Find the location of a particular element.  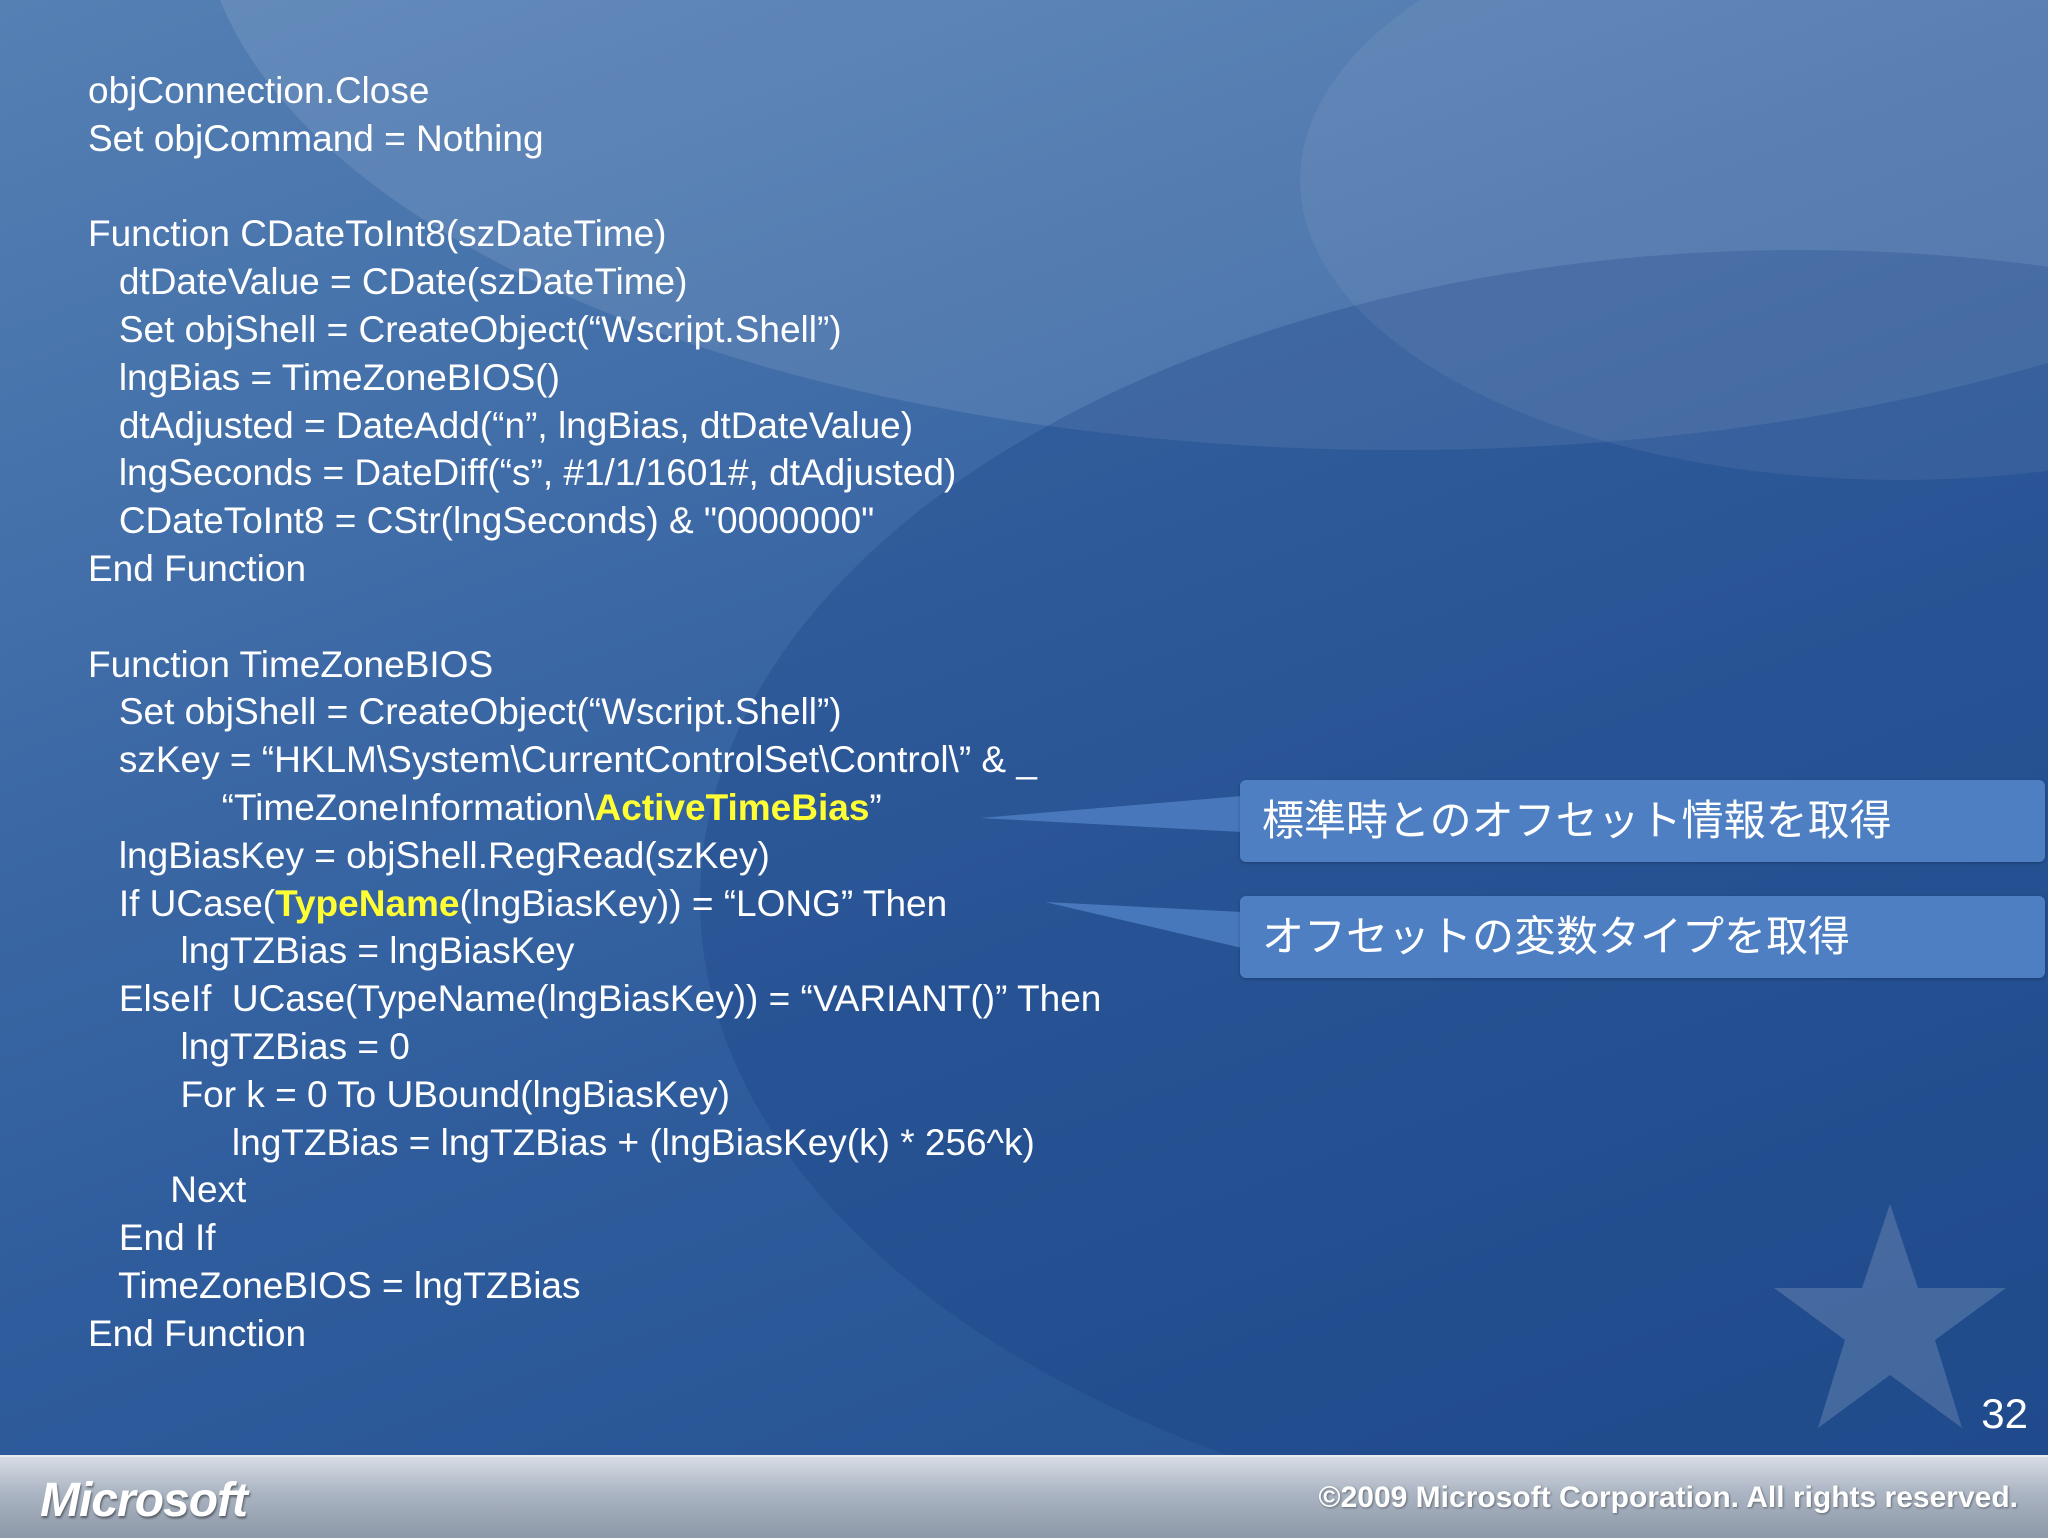

callout-variable-type: オフセットの変数タイプを取得 is located at coordinates (1642, 937).